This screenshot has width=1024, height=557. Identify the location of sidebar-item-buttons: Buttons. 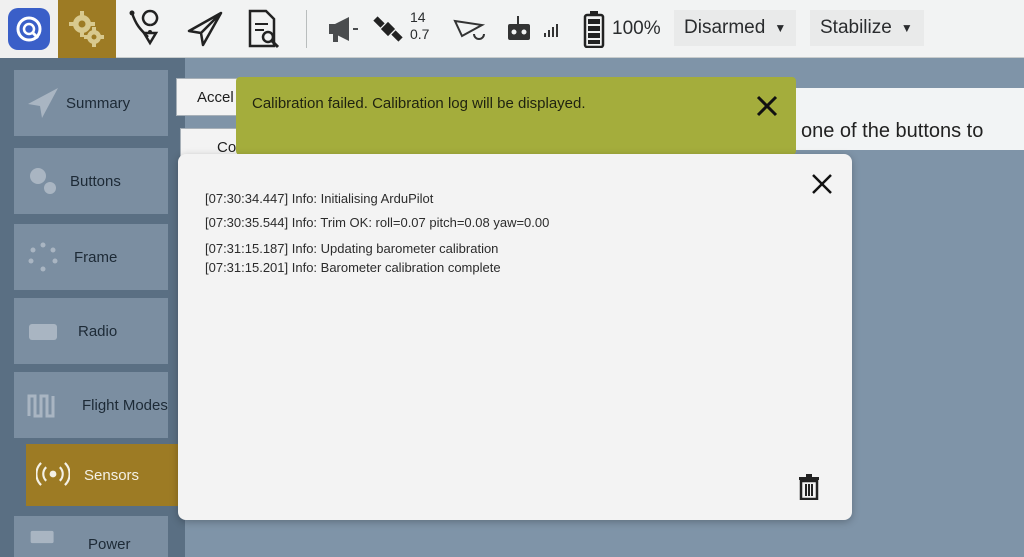
(91, 181).